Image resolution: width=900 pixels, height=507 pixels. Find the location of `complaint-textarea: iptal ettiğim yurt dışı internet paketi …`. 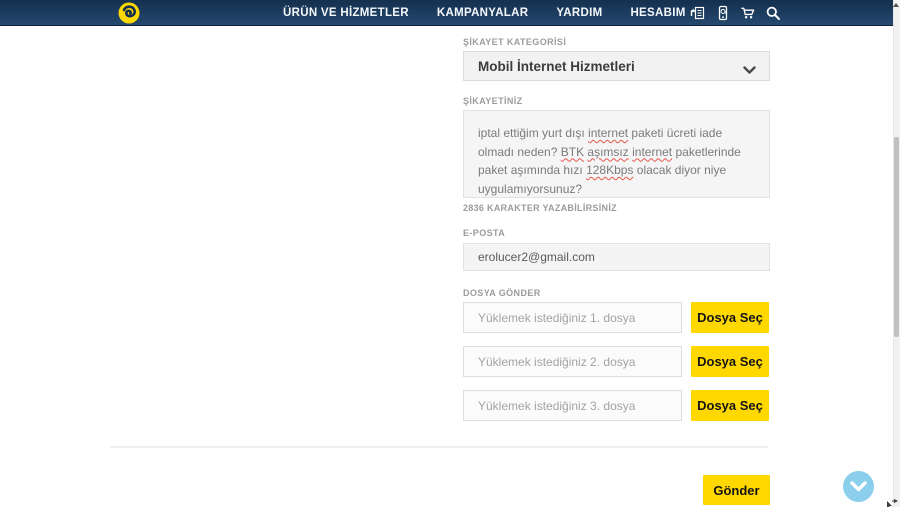

complaint-textarea: iptal ettiğim yurt dışı internet paketi … is located at coordinates (616, 154).